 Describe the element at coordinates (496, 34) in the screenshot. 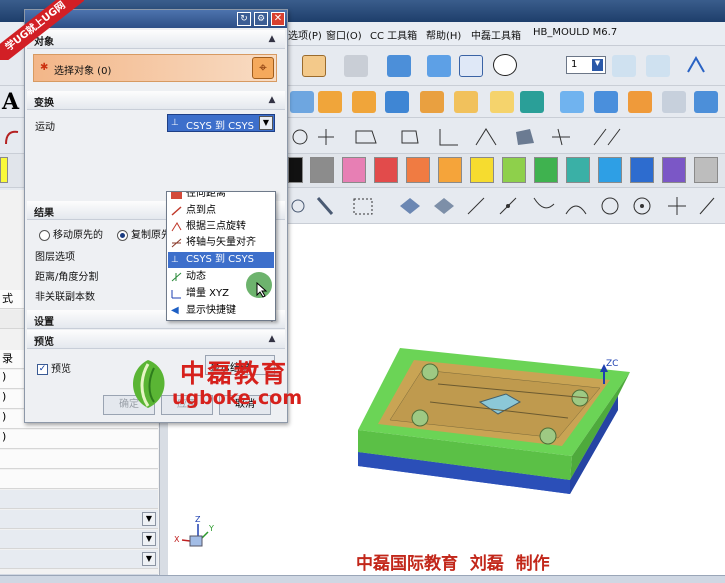

I see `menu-zhonglei-toolbox: 中磊工具箱` at that location.